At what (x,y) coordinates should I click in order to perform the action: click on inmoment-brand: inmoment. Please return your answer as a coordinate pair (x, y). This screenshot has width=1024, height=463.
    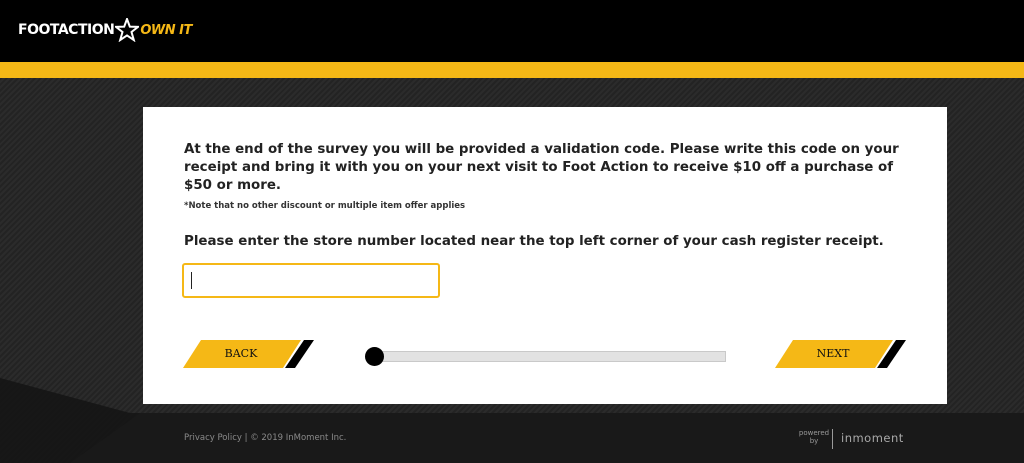
    Looking at the image, I should click on (872, 438).